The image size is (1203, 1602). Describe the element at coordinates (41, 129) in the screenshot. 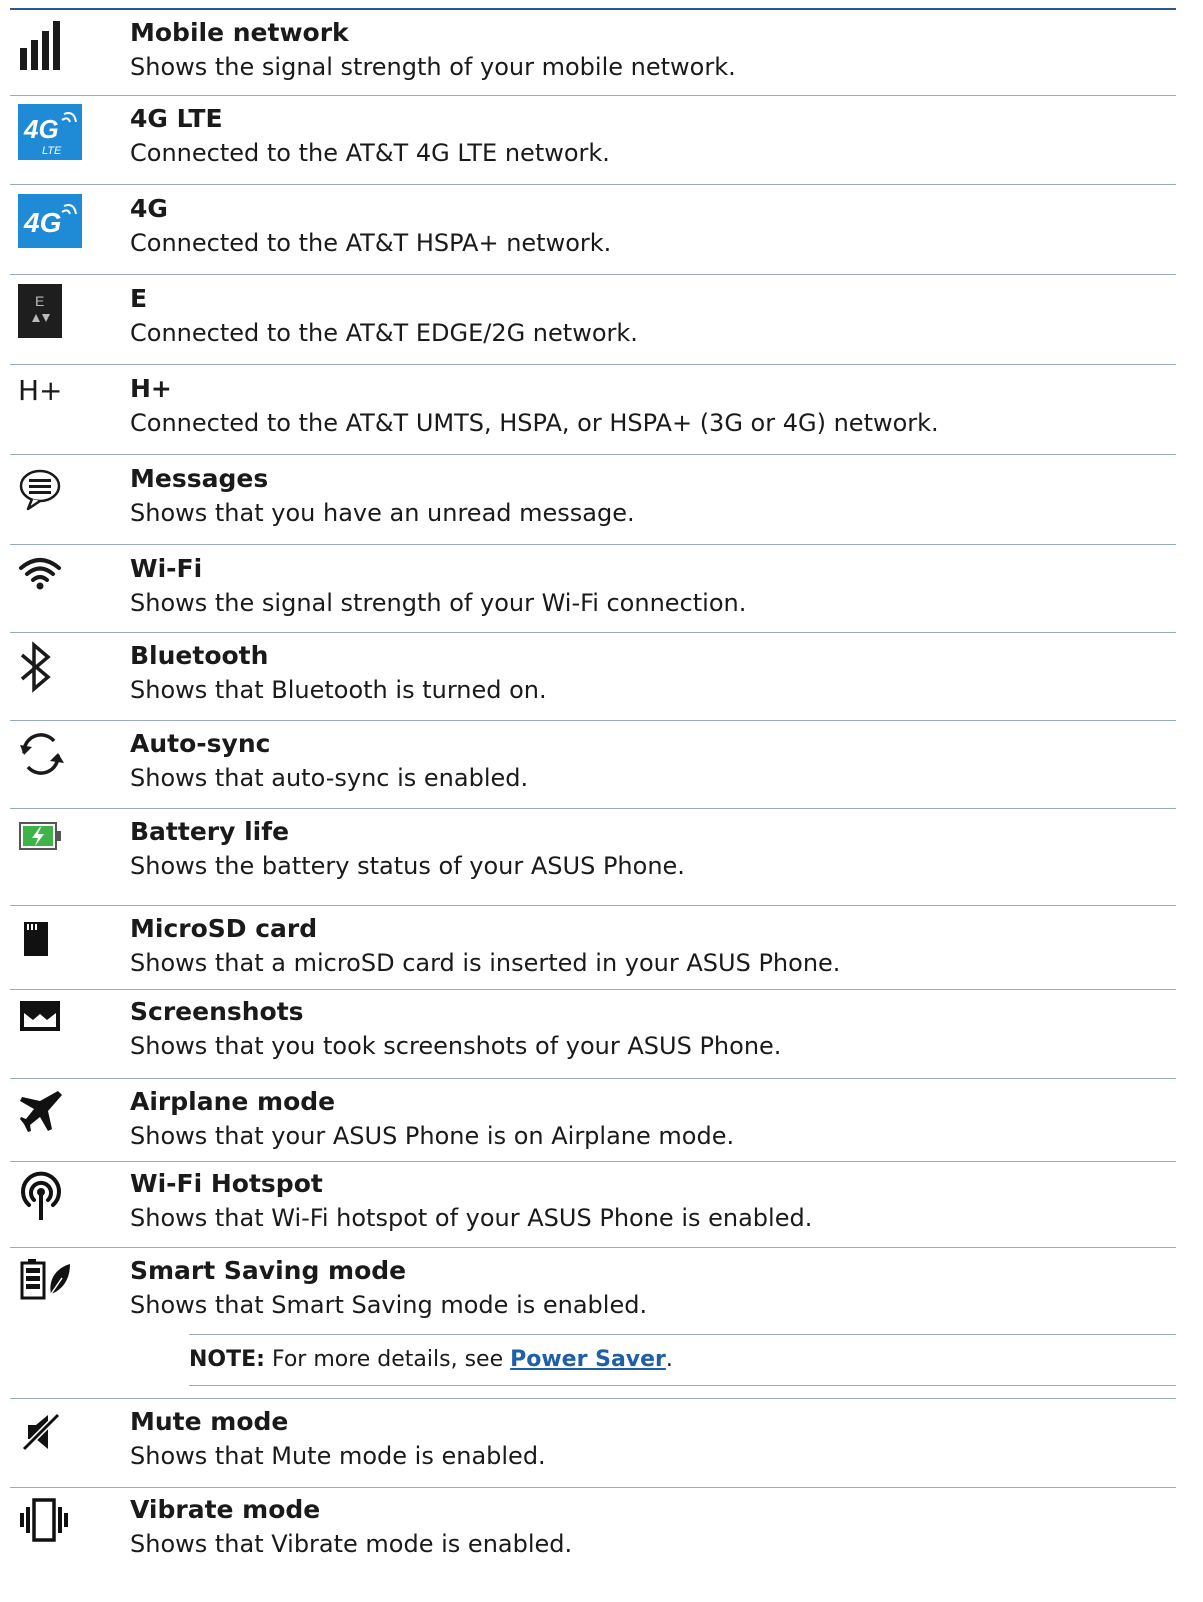

I see `lte-big-text: 4G` at that location.